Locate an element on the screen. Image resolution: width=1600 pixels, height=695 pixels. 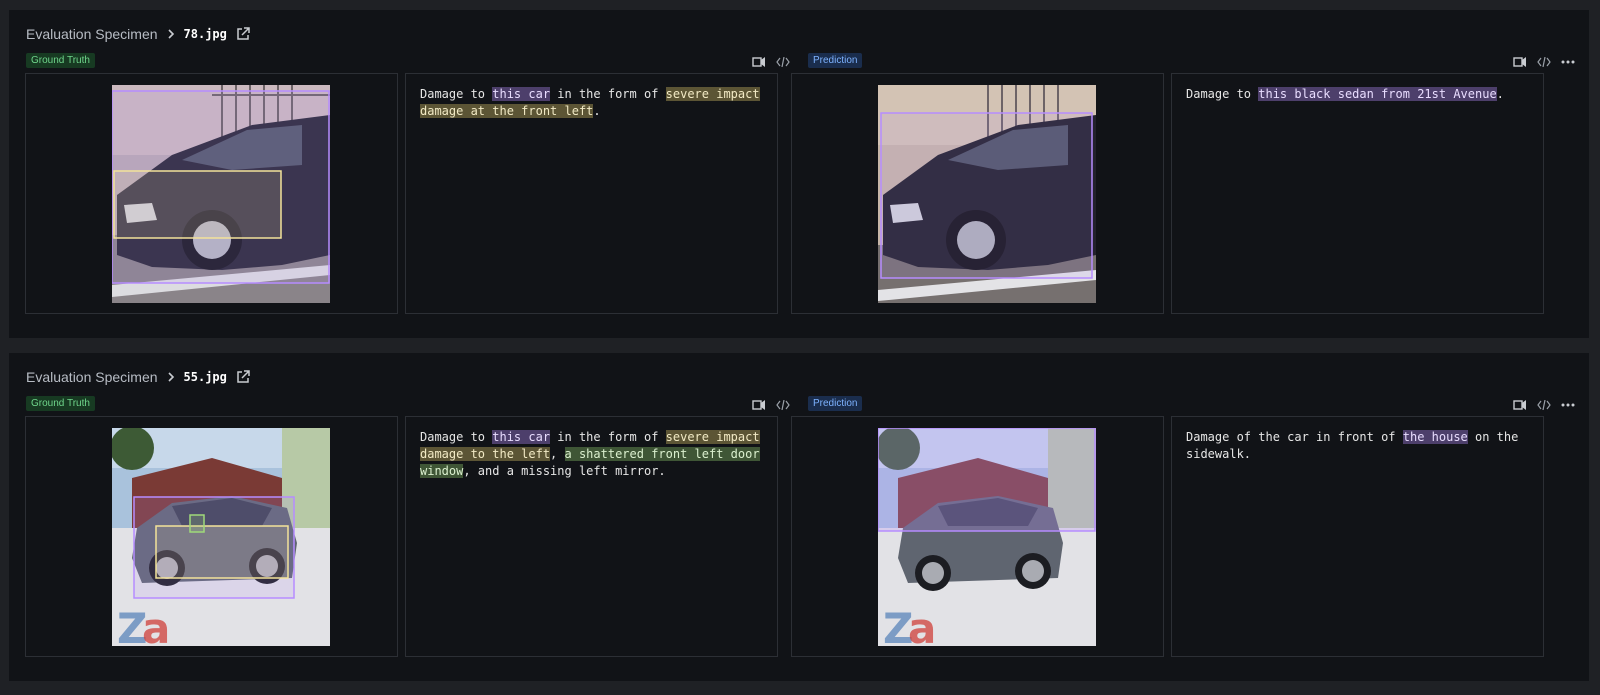
breadcrumb: Evaluation Specimen 78.jpg is located at coordinates (138, 34).